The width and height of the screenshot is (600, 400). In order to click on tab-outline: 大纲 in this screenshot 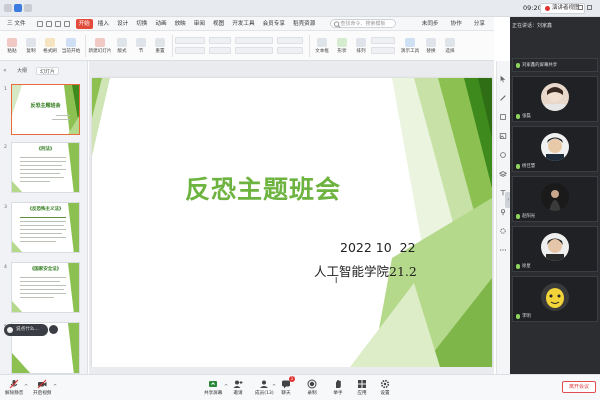, I will do `click(22, 71)`.